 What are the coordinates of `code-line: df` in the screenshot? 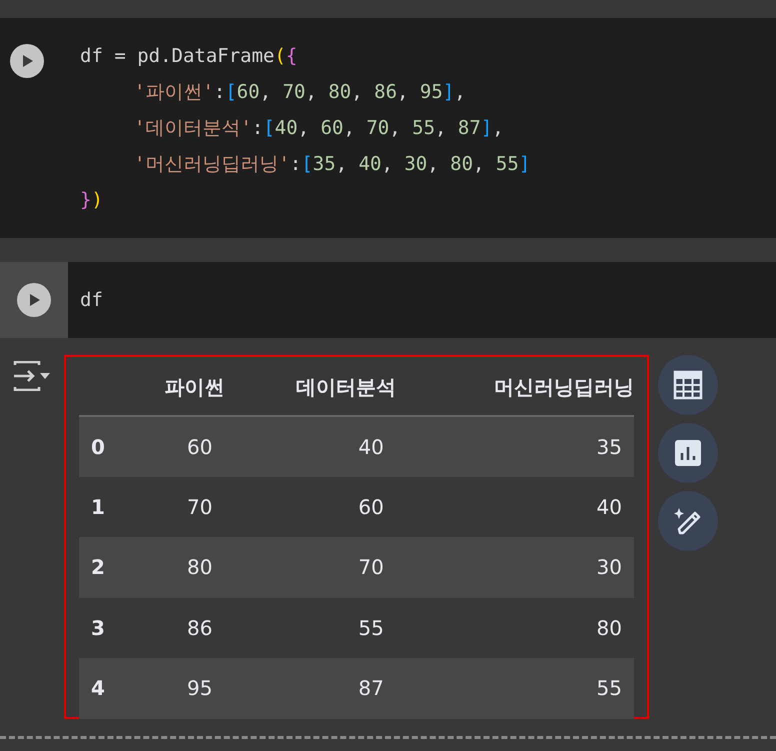 It's located at (91, 300).